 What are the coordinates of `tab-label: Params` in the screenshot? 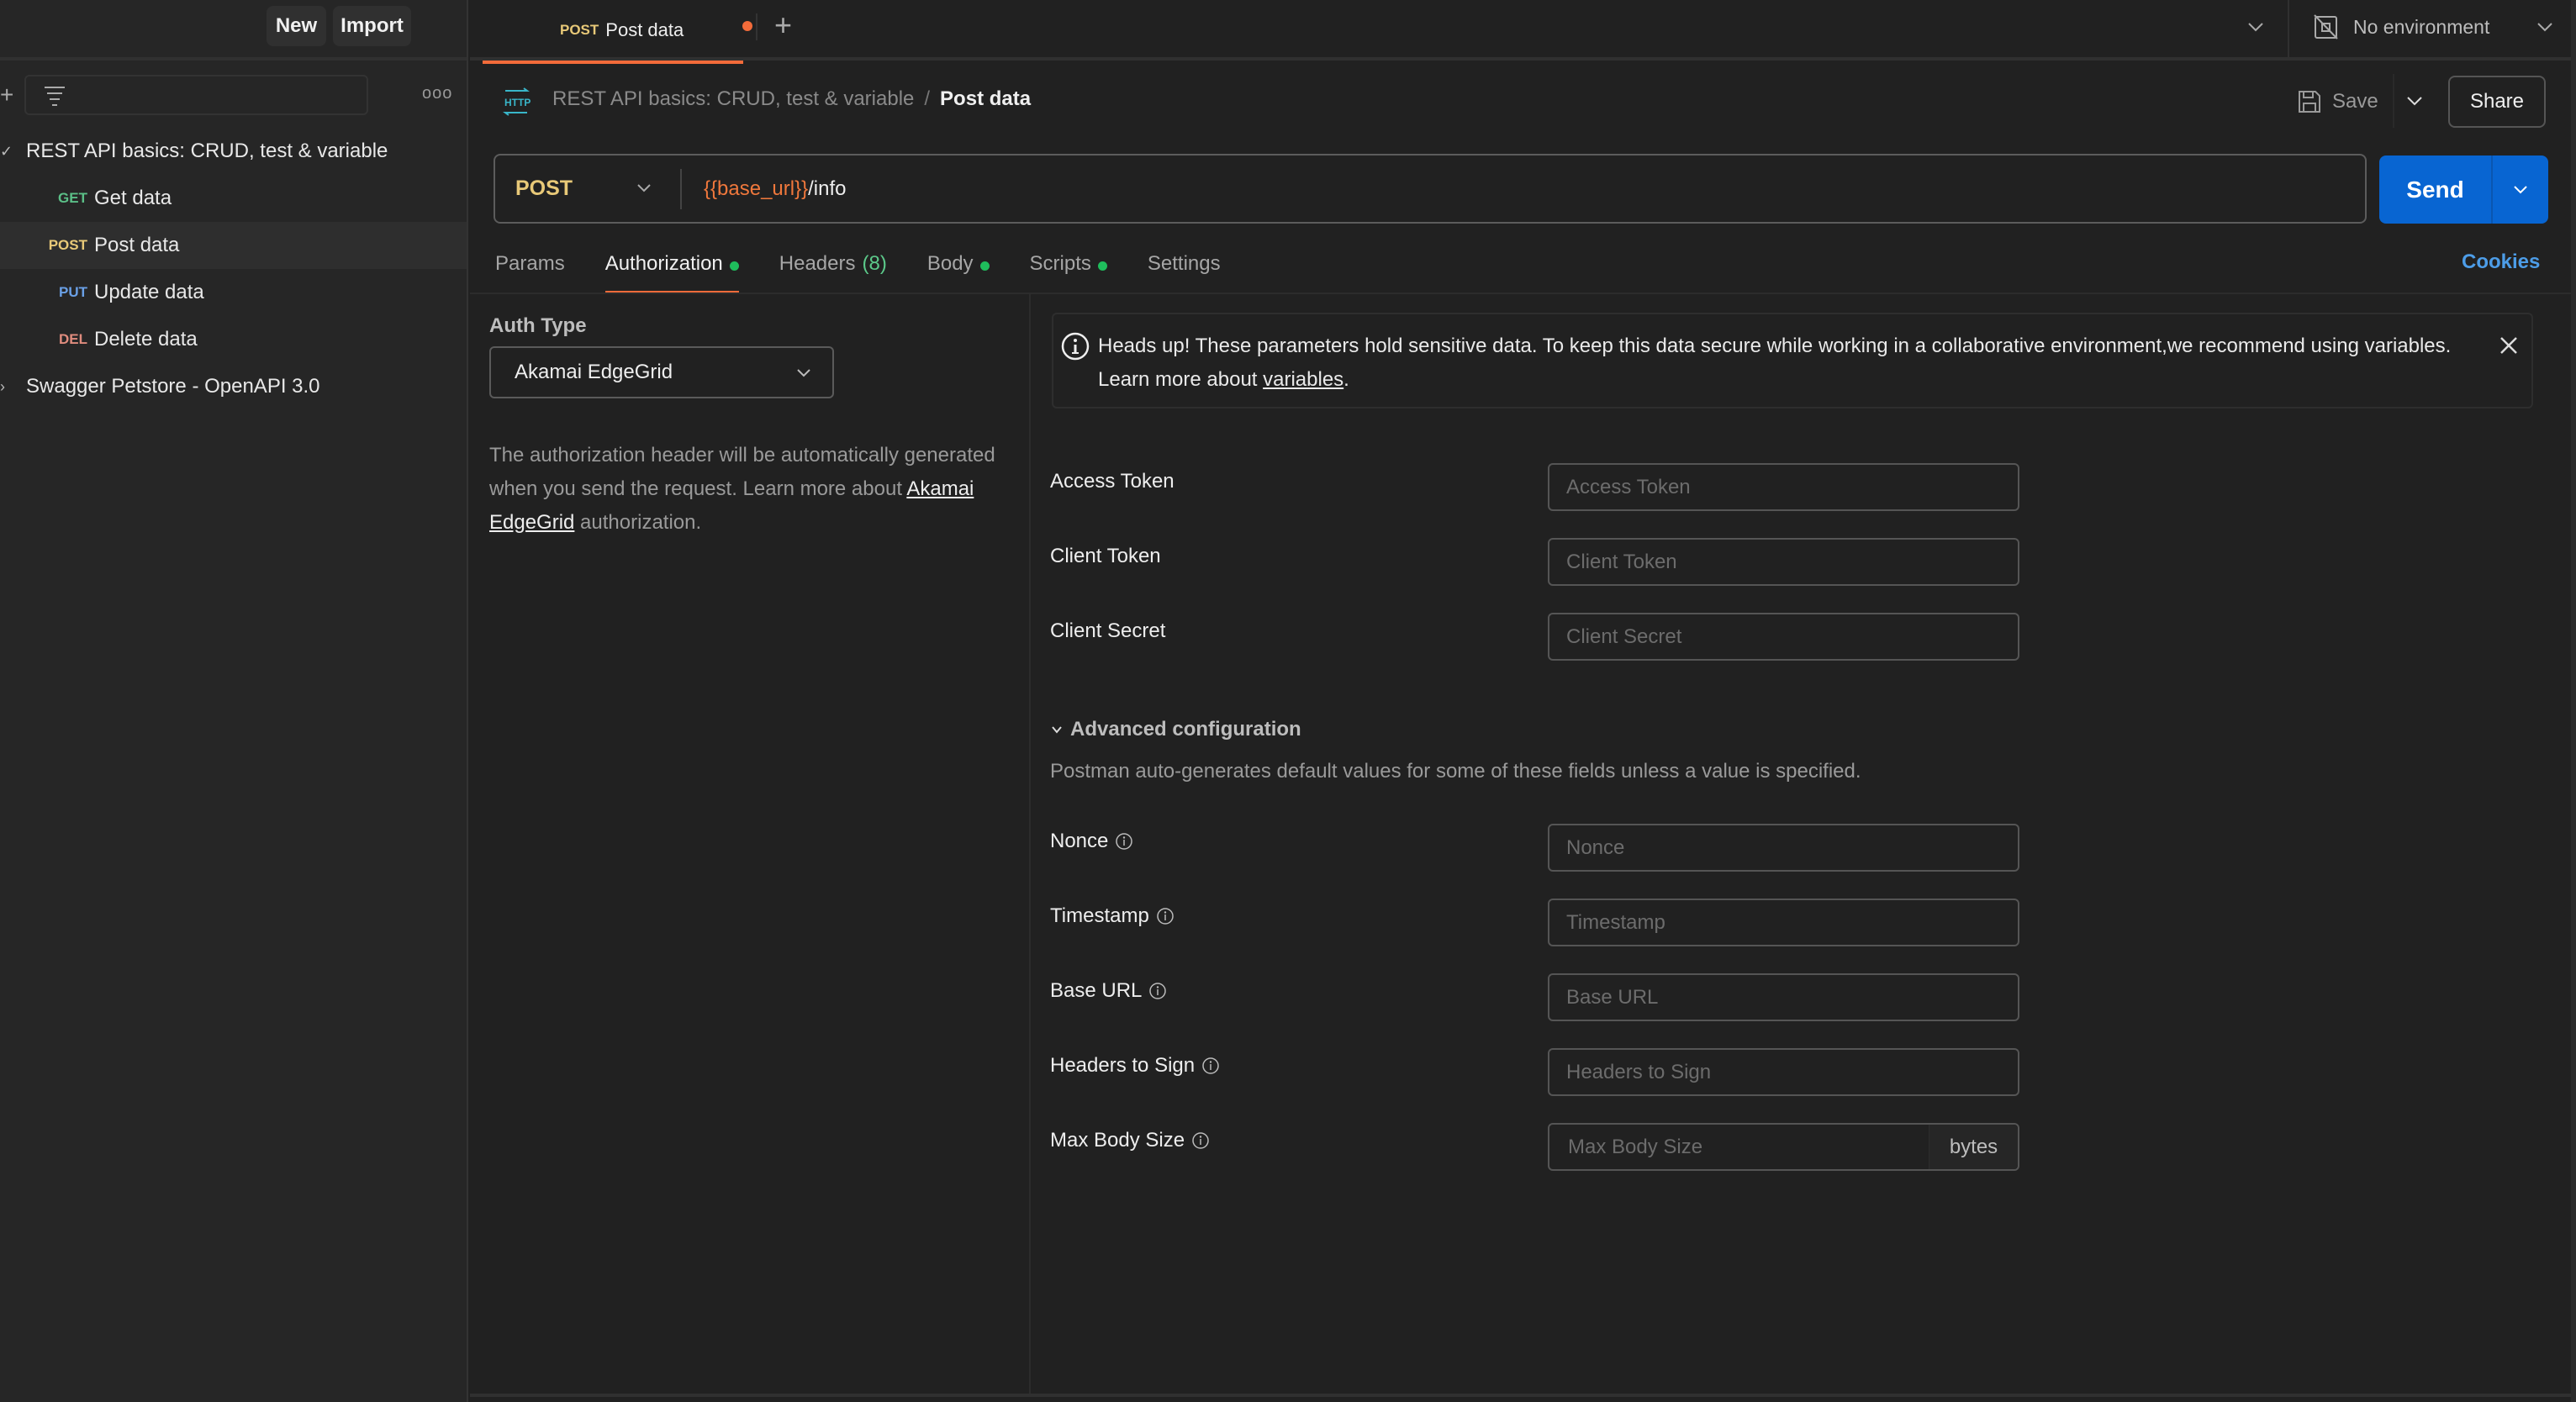 It's located at (530, 263).